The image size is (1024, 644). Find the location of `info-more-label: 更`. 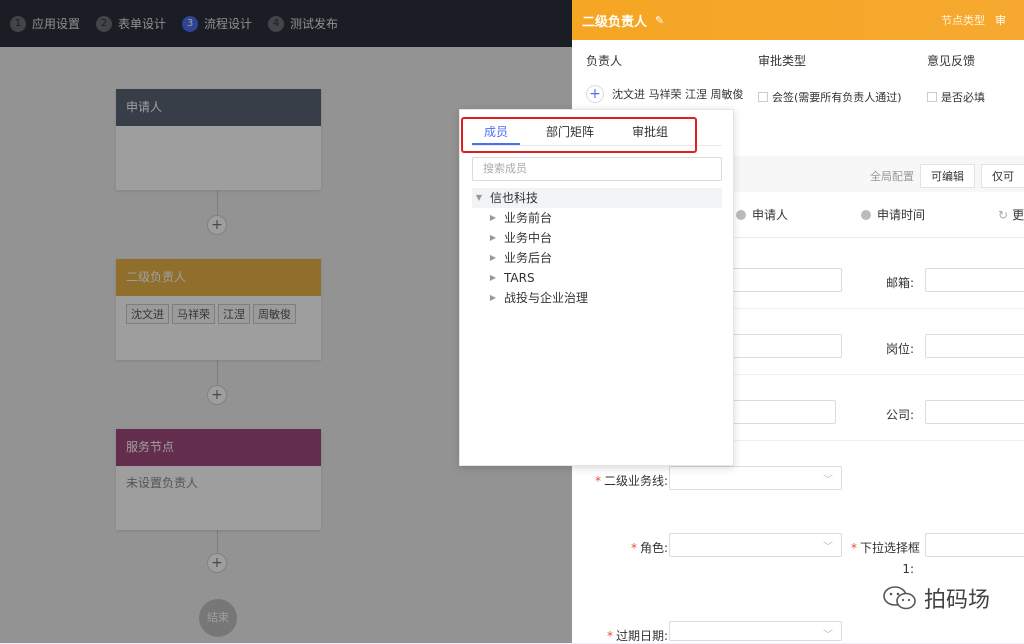

info-more-label: 更 is located at coordinates (1018, 215).